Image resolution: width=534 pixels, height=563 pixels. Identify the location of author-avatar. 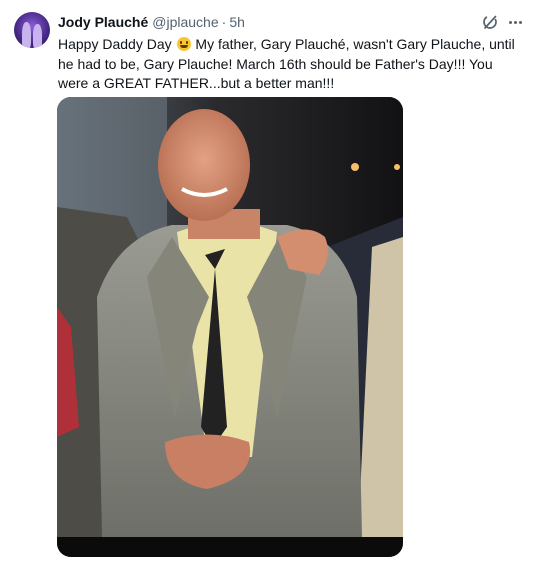
(32, 30).